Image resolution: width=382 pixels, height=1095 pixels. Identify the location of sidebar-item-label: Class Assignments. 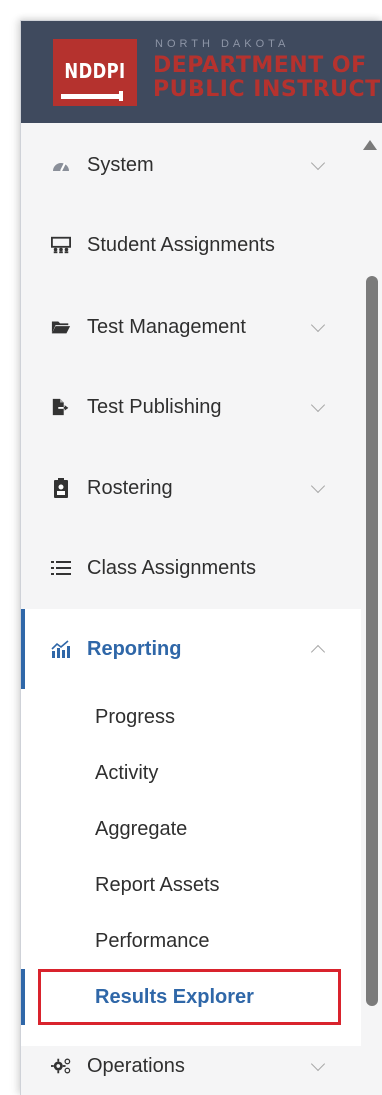
(171, 567).